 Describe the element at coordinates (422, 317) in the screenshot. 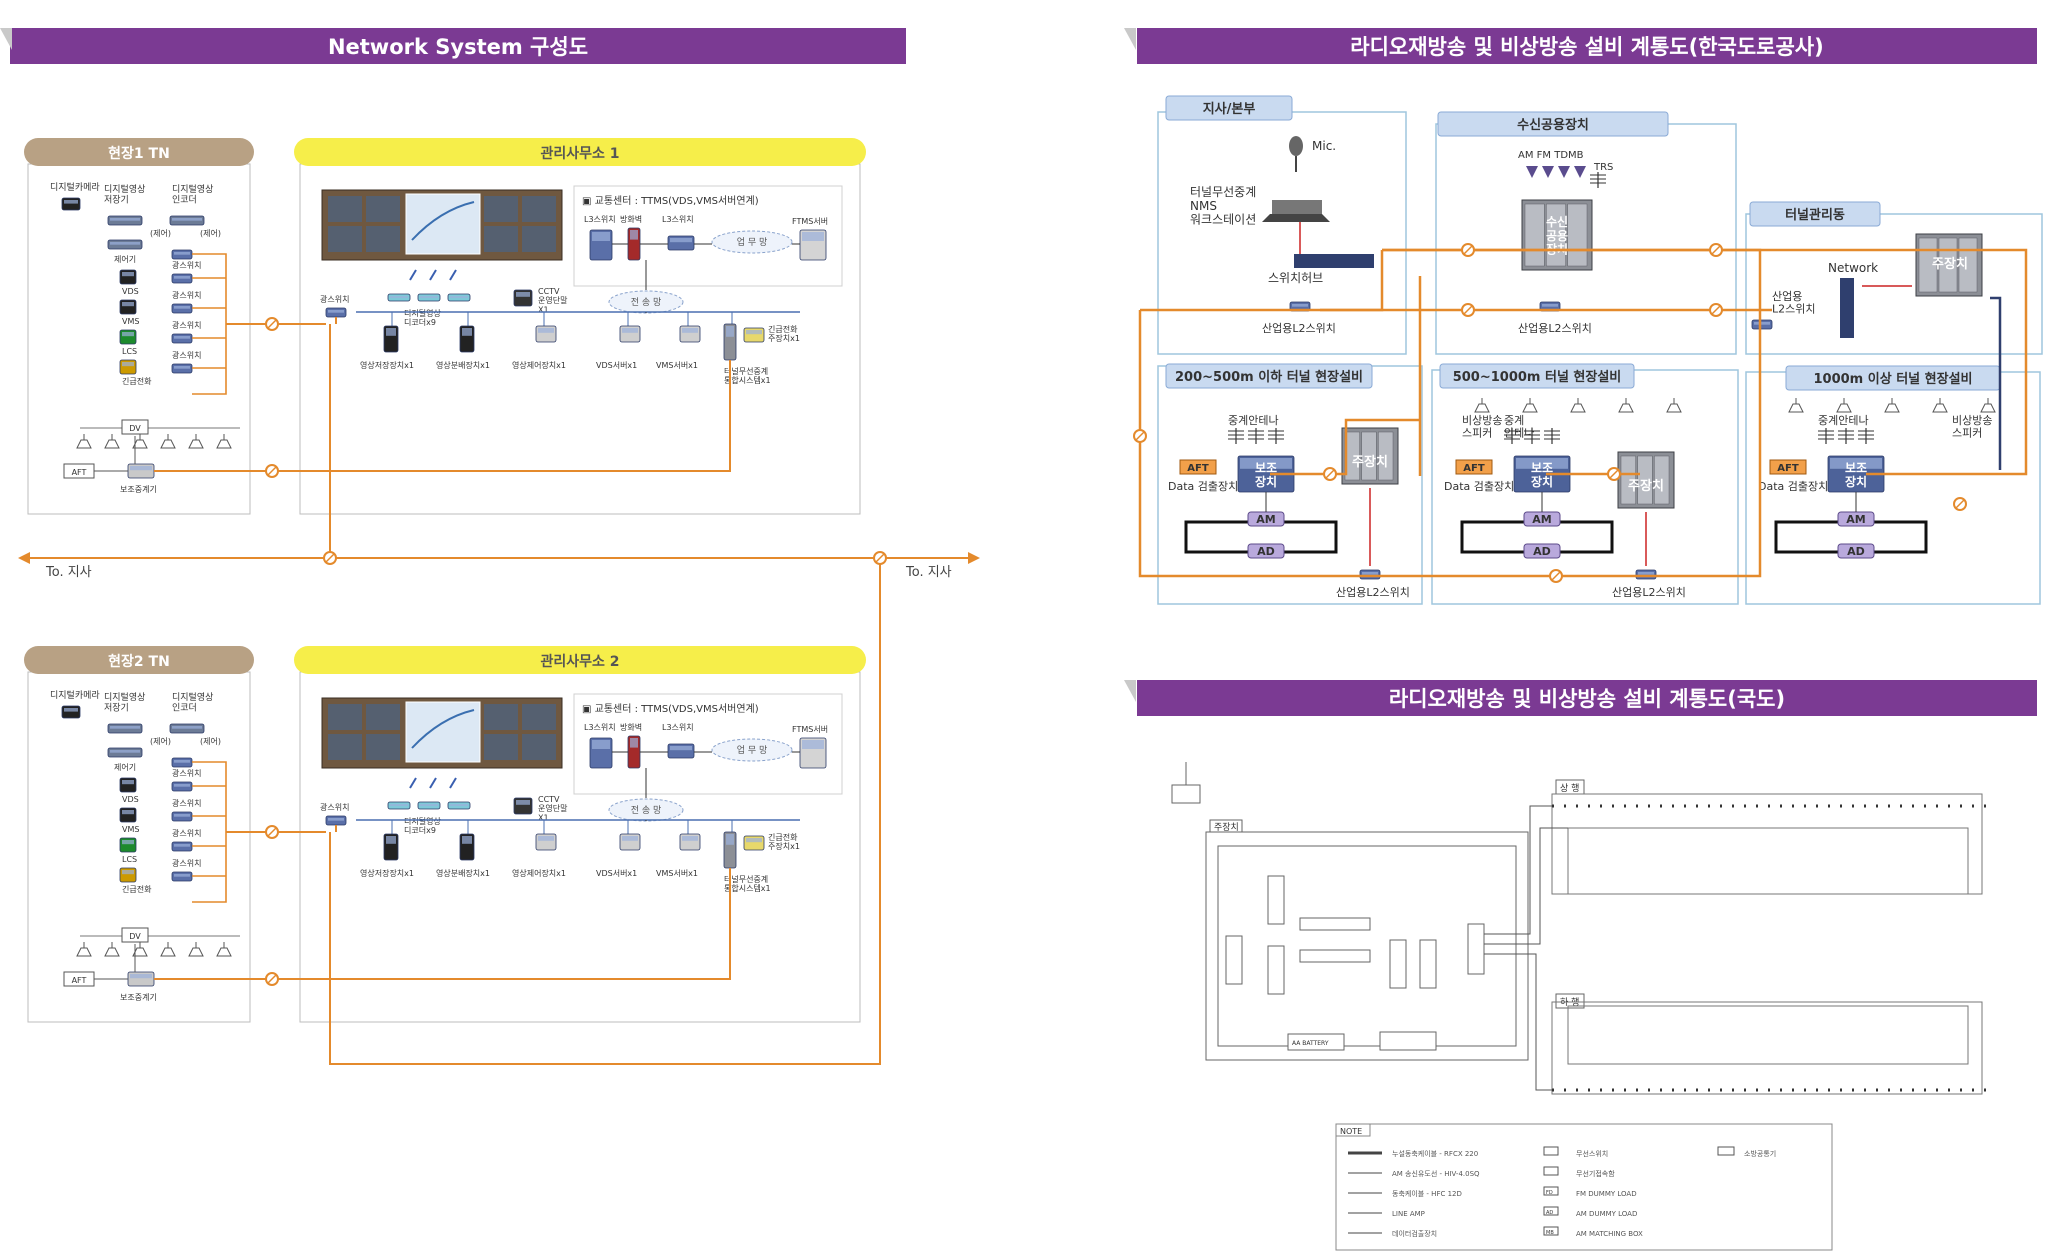

I see `device-label: 디지털영상 디코더x9` at that location.